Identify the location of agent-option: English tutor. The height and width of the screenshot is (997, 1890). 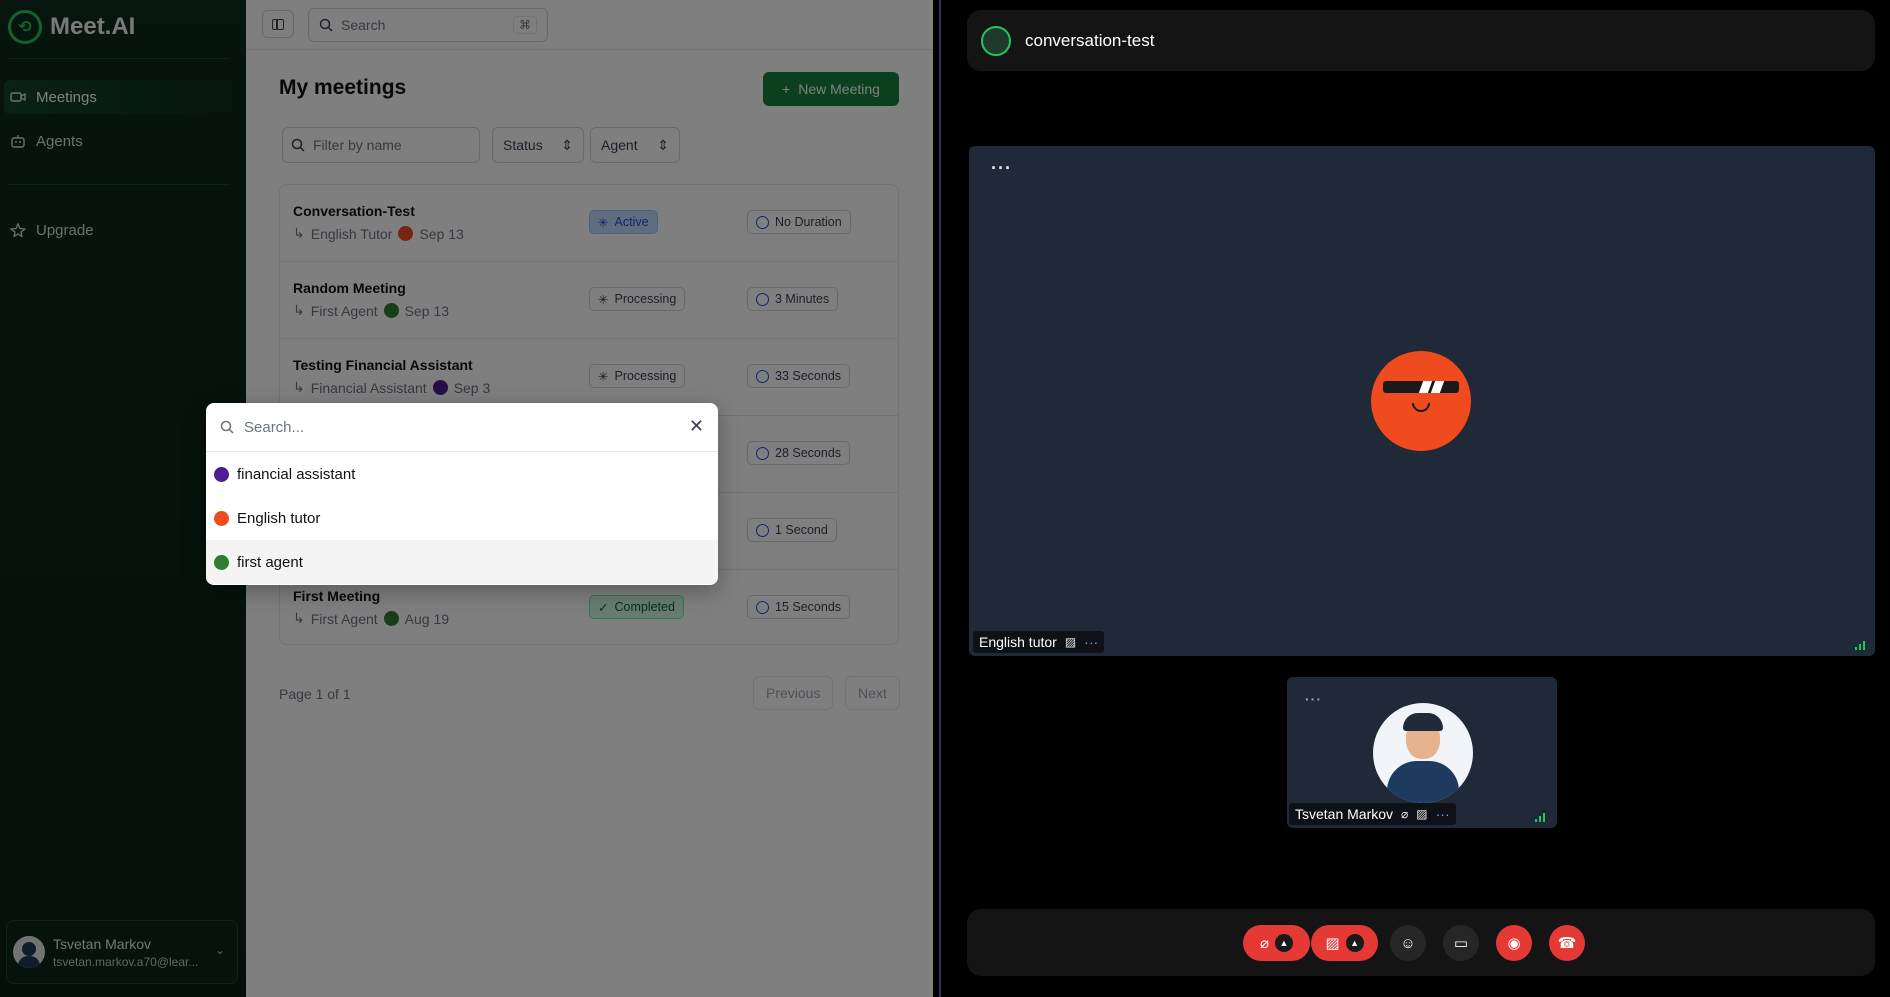
(462, 518).